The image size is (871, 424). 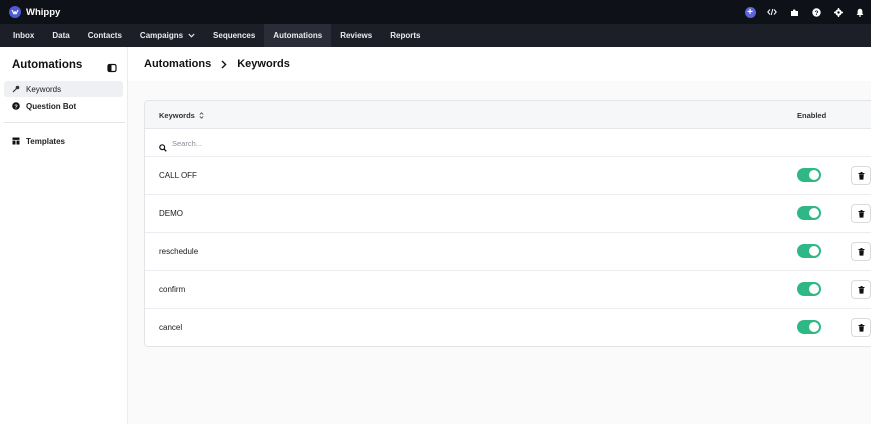 What do you see at coordinates (16, 89) in the screenshot?
I see `key-icon` at bounding box center [16, 89].